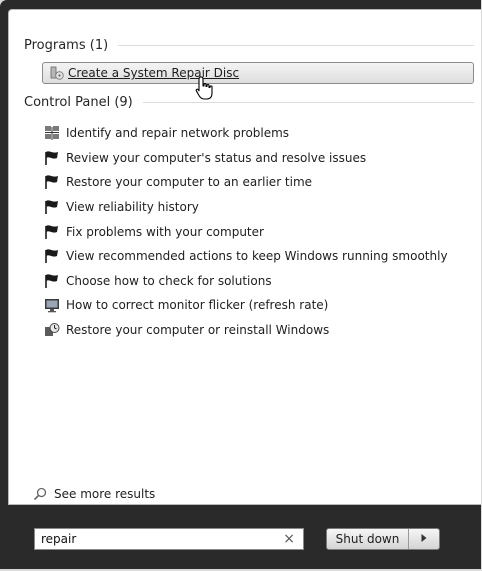  What do you see at coordinates (151, 539) in the screenshot?
I see `search-input` at bounding box center [151, 539].